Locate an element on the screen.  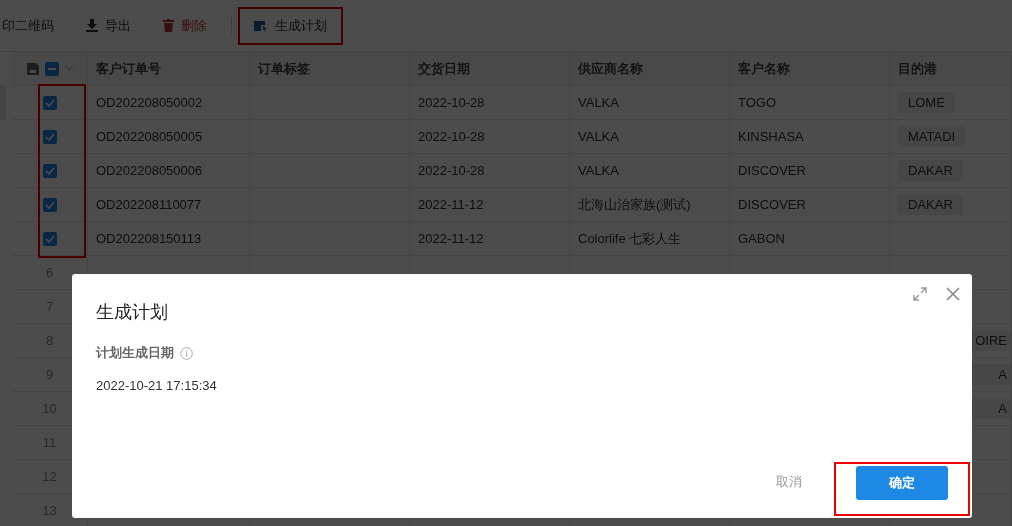
expand-icon is located at coordinates (920, 294).